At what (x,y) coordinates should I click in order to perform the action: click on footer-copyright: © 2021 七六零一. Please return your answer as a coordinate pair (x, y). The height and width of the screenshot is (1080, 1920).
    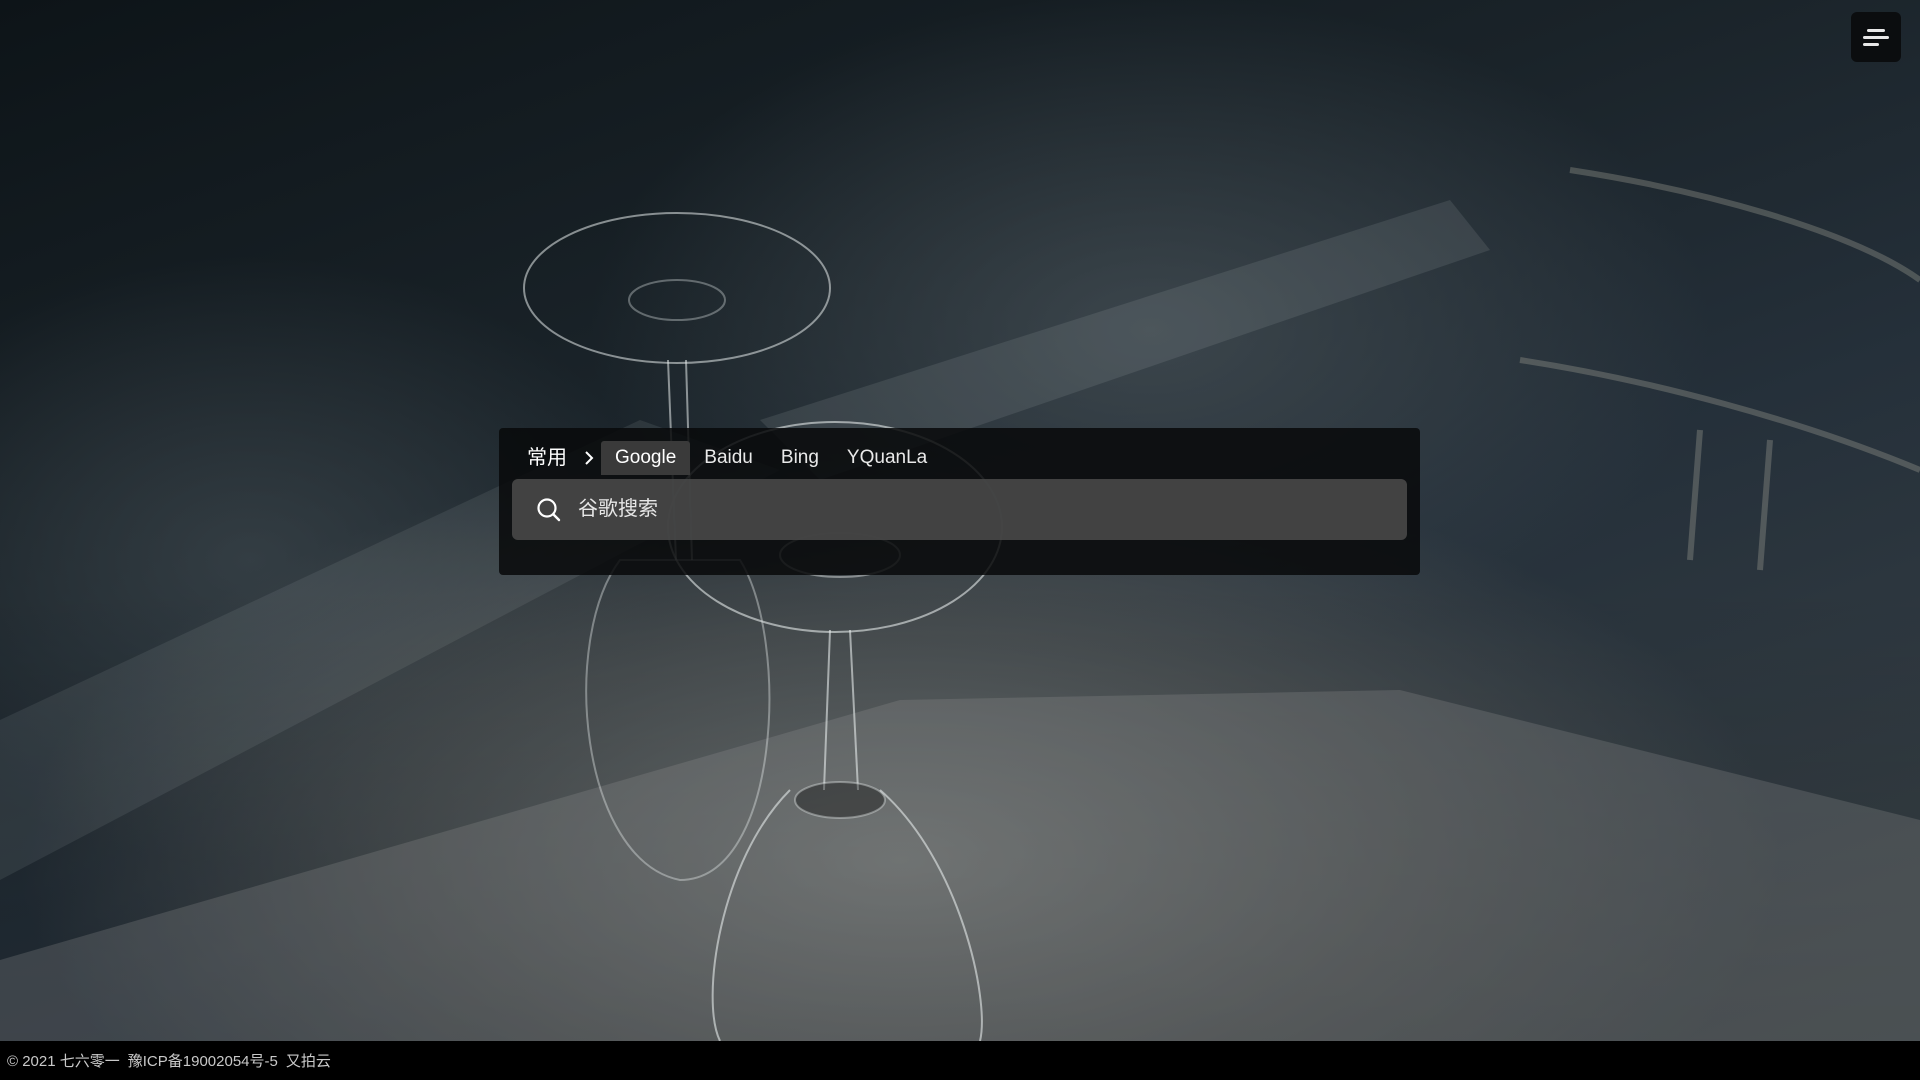
    Looking at the image, I should click on (63, 1061).